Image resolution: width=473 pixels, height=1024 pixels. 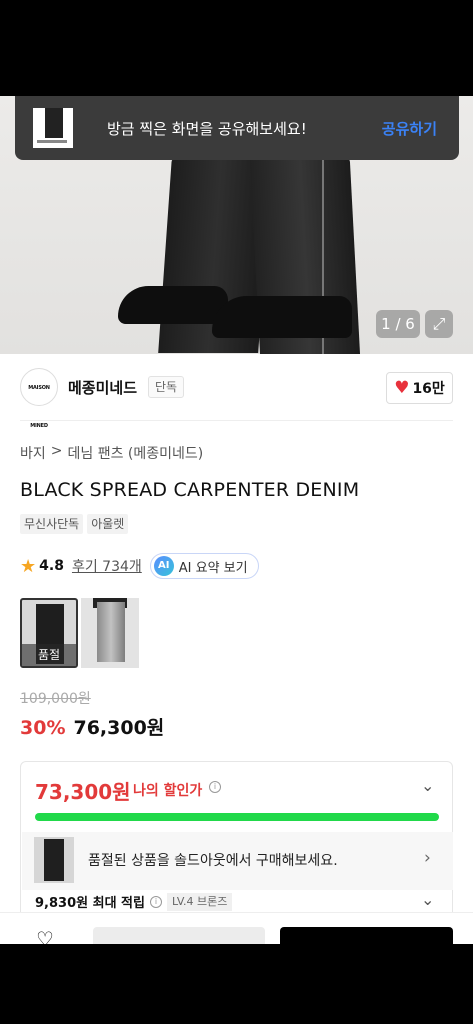 What do you see at coordinates (168, 791) in the screenshot?
I see `my-discount-label: 나의 할인가` at bounding box center [168, 791].